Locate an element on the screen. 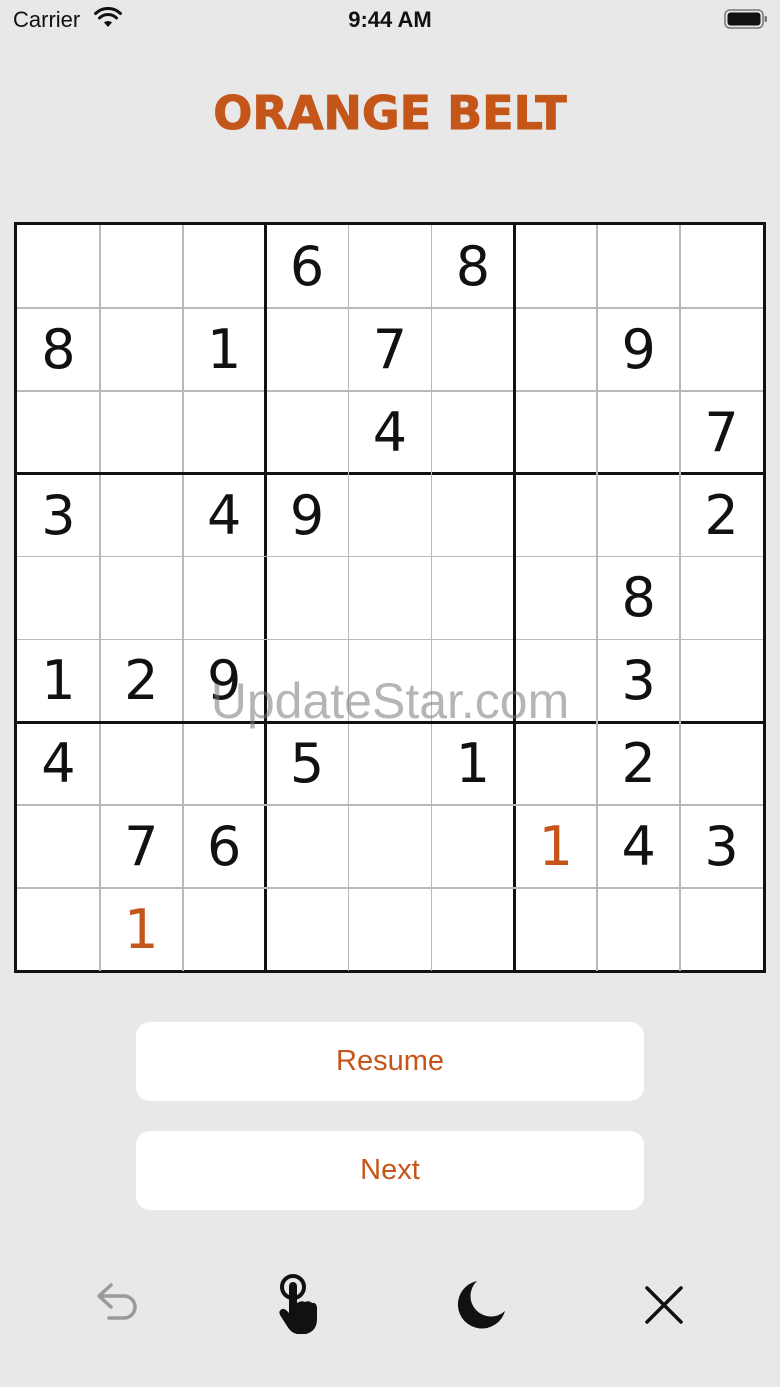 Image resolution: width=780 pixels, height=1387 pixels. undo-icon is located at coordinates (116, 1305).